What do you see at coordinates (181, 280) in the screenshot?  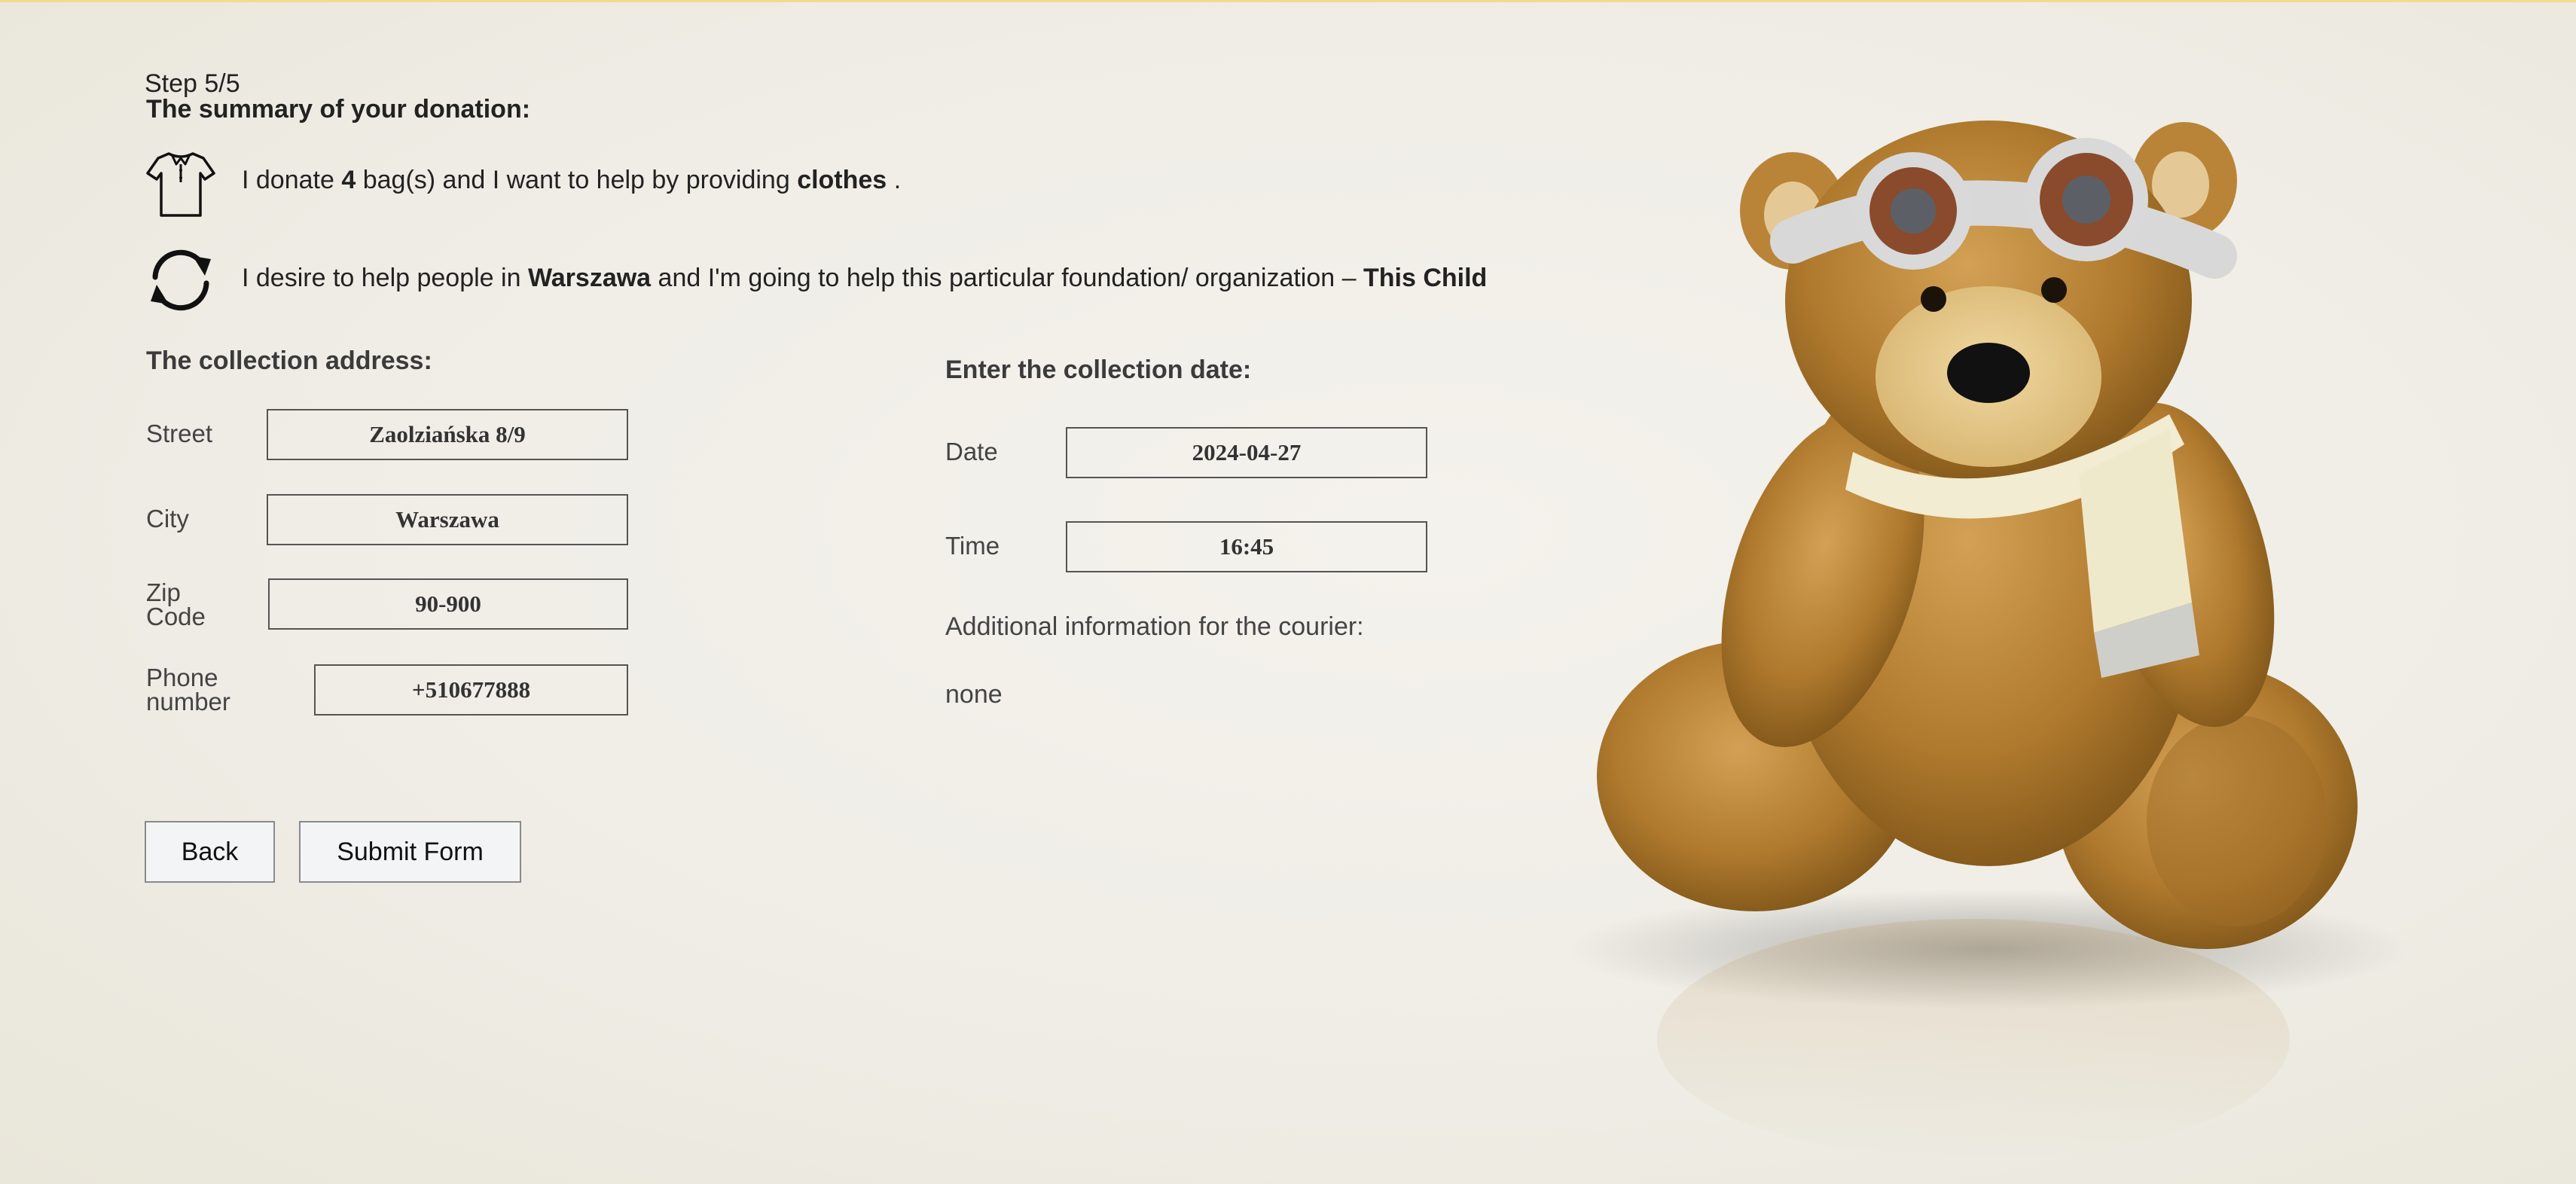 I see `refresh-icon` at bounding box center [181, 280].